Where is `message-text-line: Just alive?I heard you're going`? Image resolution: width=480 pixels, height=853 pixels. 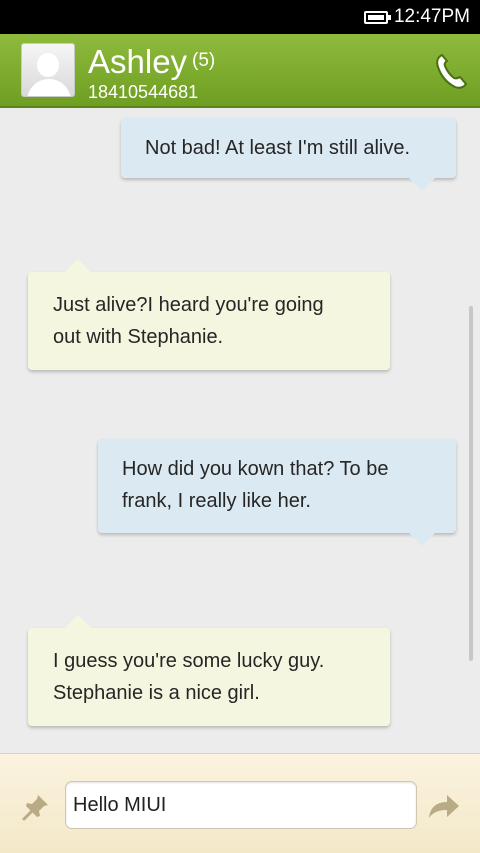 message-text-line: Just alive?I heard you're going is located at coordinates (188, 305).